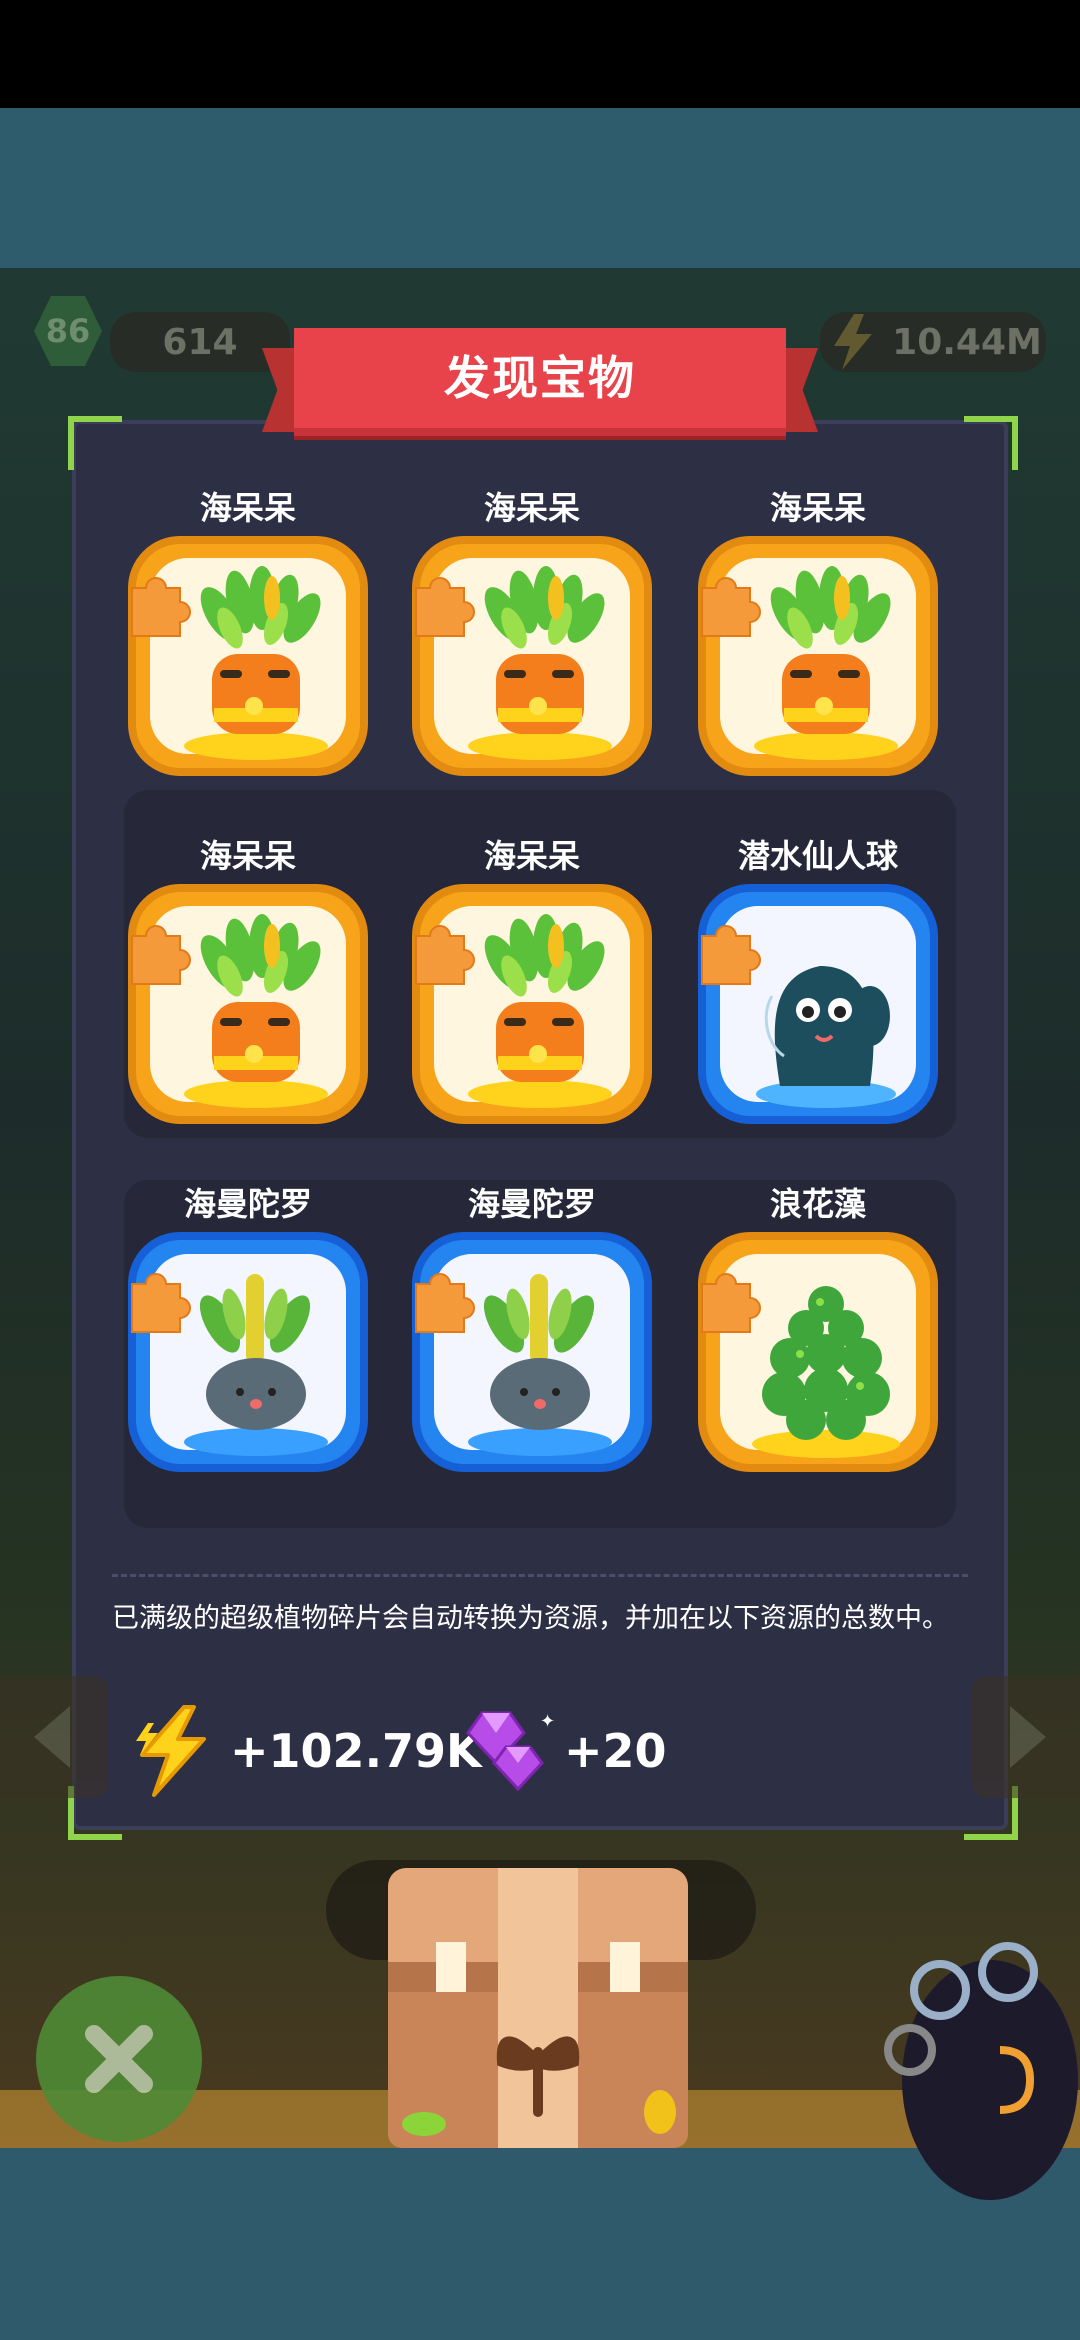 This screenshot has width=1080, height=2340. What do you see at coordinates (615, 1751) in the screenshot?
I see `gem-reward-amount: +20` at bounding box center [615, 1751].